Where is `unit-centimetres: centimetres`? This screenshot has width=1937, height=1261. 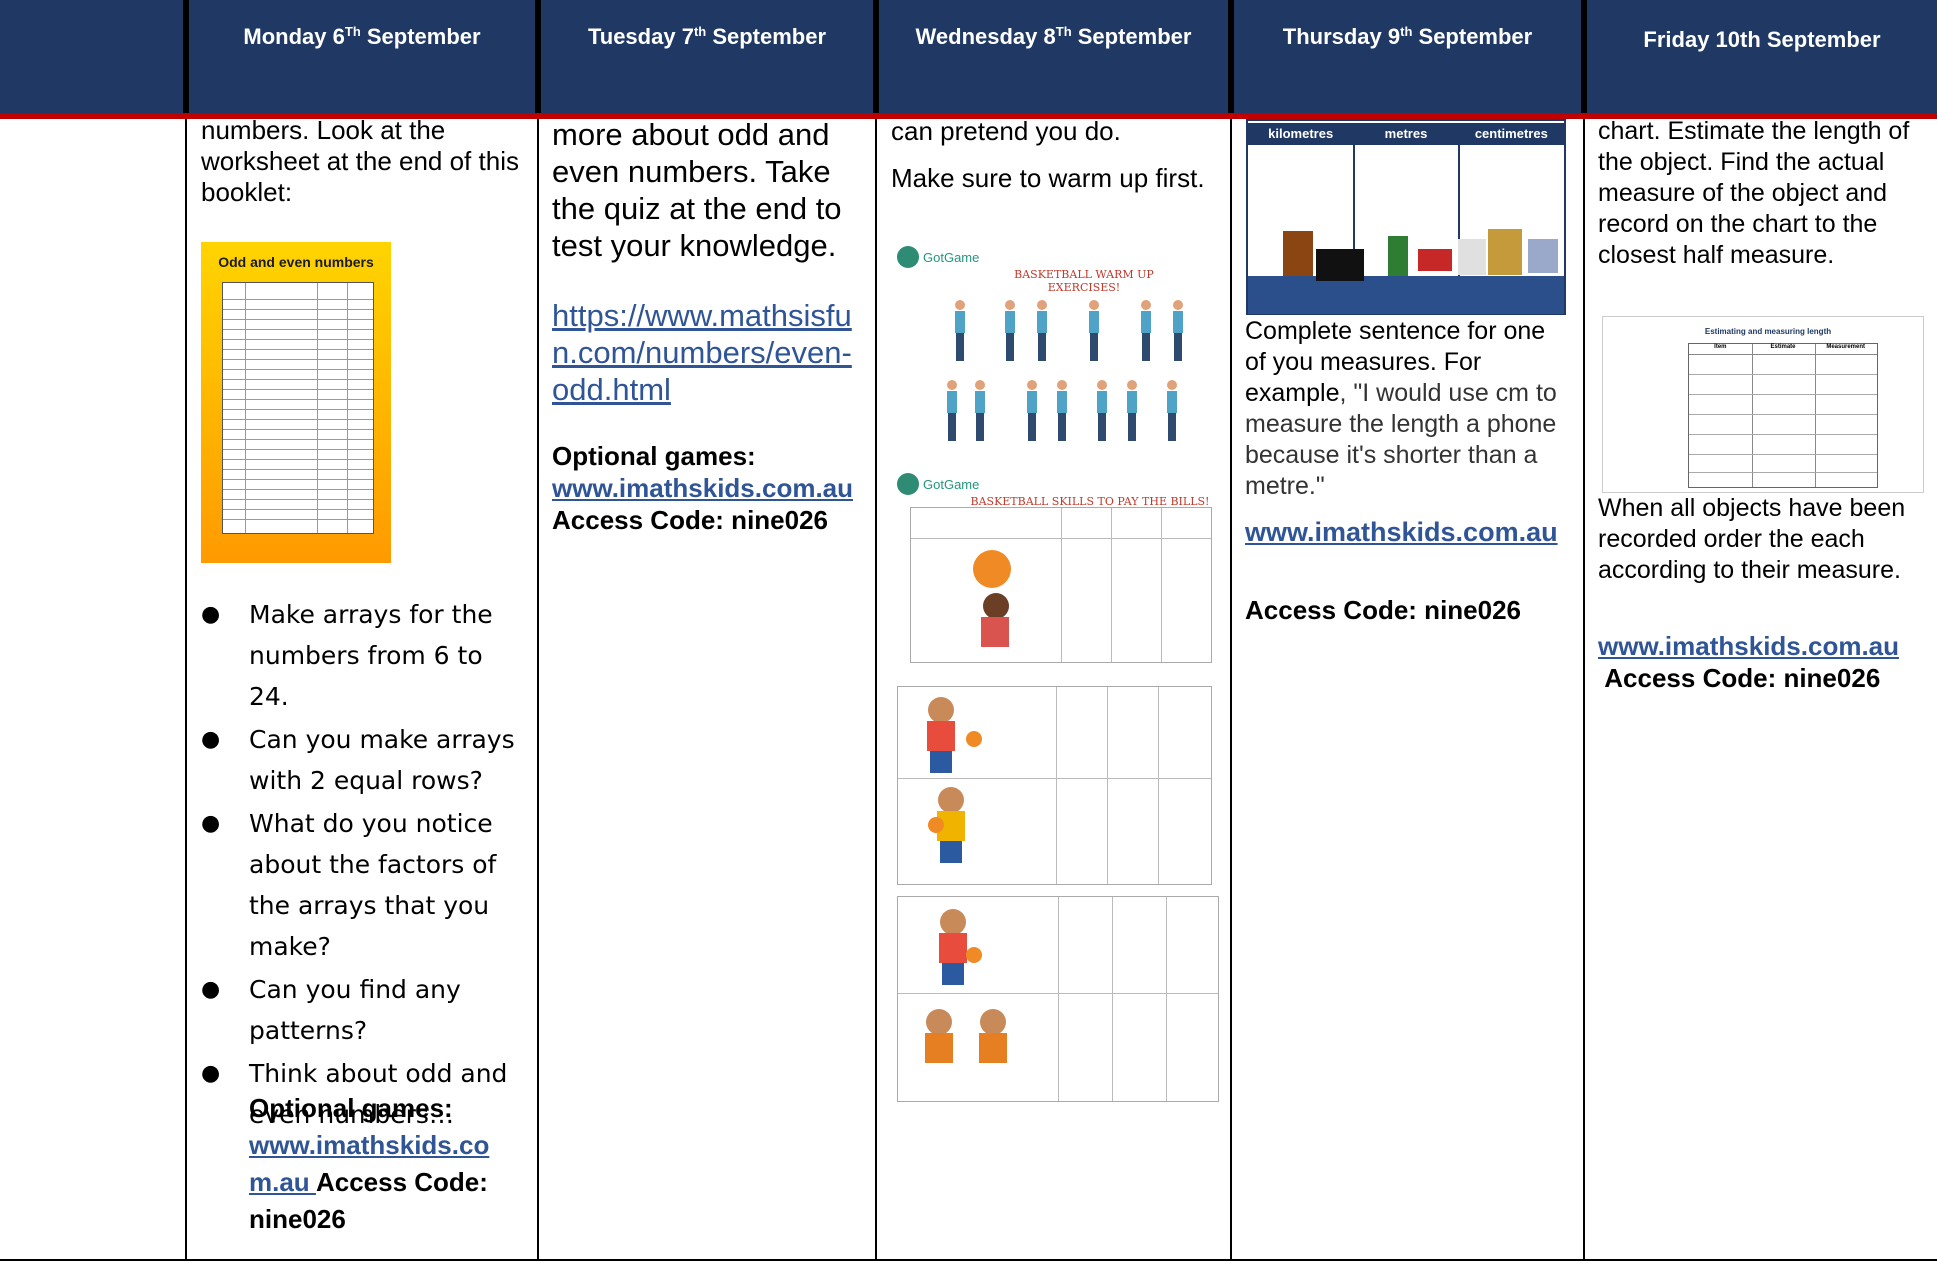 unit-centimetres: centimetres is located at coordinates (1511, 133).